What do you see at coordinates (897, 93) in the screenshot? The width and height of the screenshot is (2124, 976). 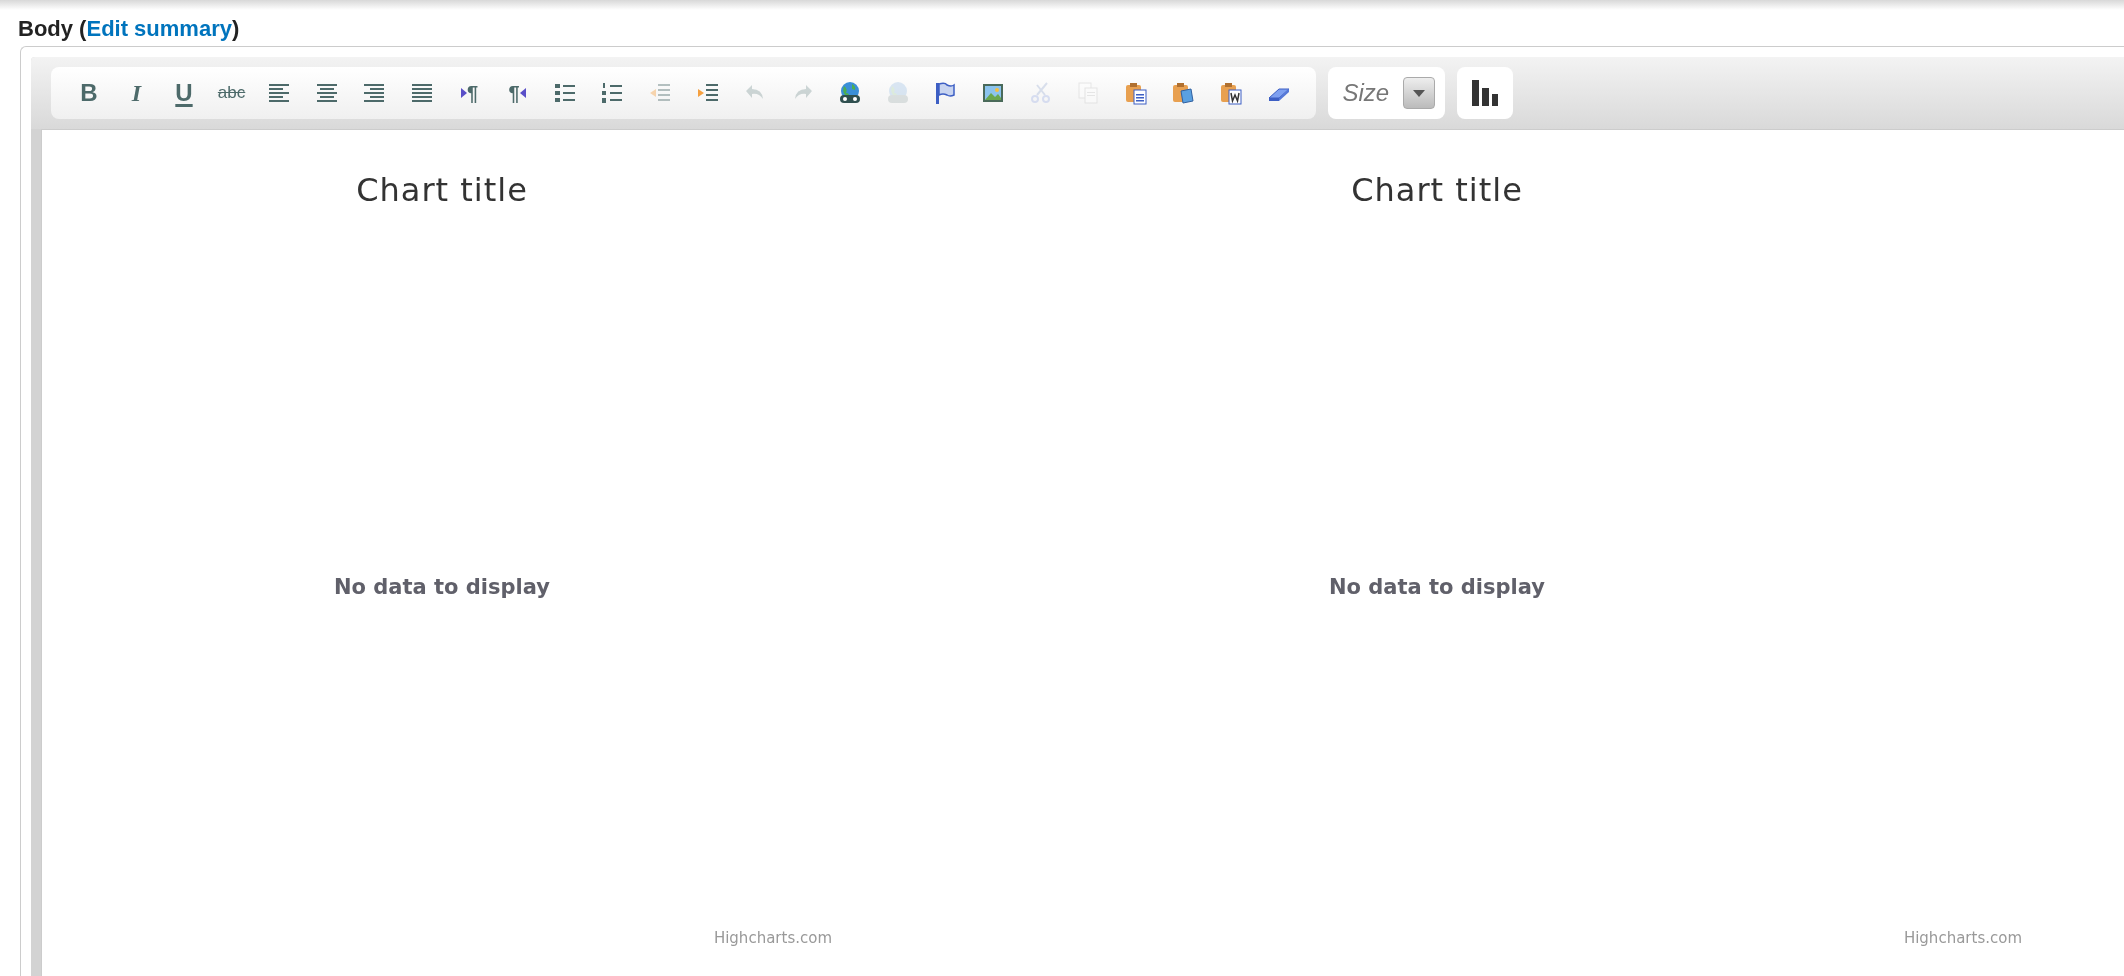 I see `globe-unlink-icon` at bounding box center [897, 93].